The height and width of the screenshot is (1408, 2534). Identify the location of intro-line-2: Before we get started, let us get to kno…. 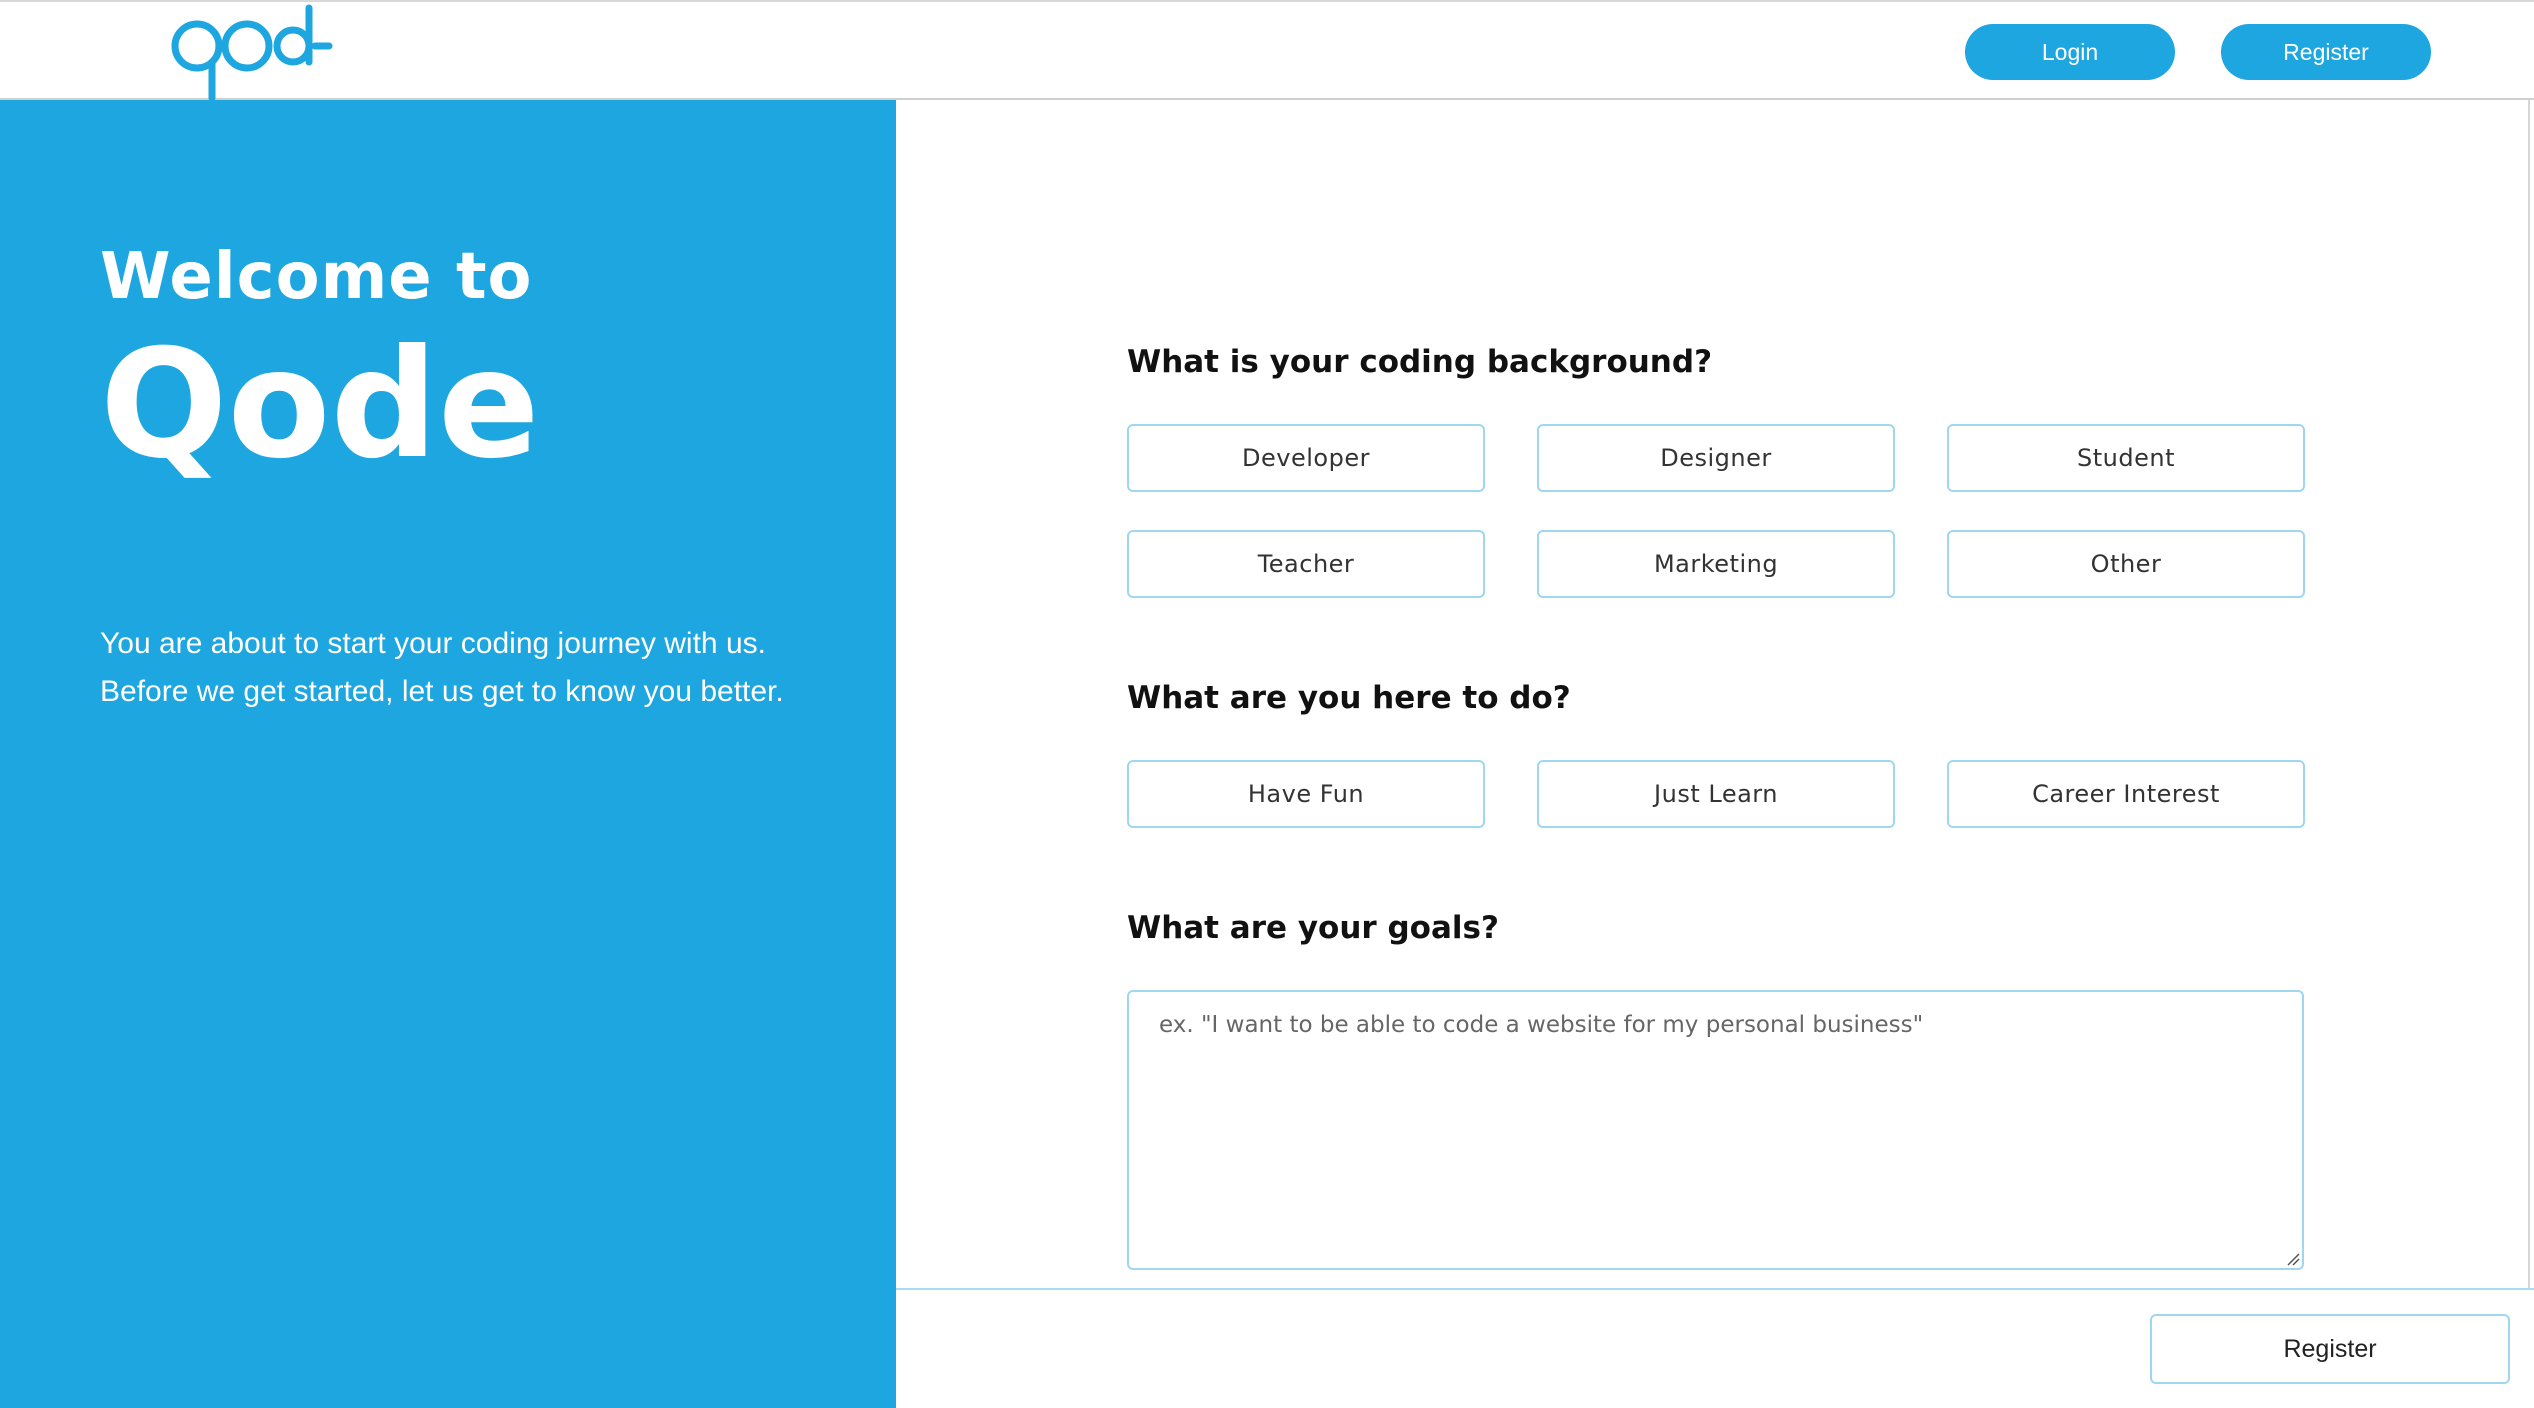
(442, 691).